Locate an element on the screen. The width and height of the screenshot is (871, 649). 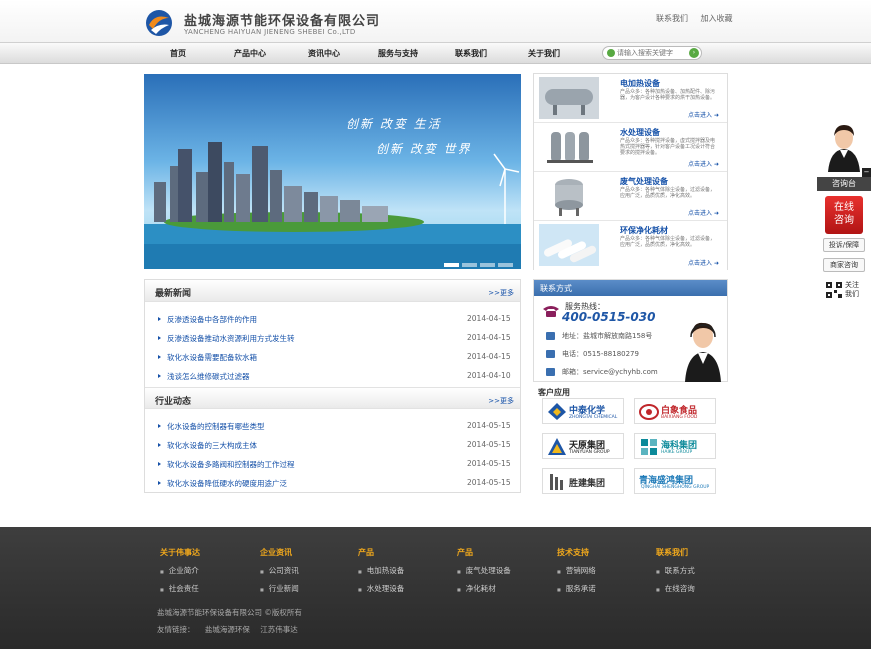
footer-link: 企业简介 is located at coordinates (180, 570).